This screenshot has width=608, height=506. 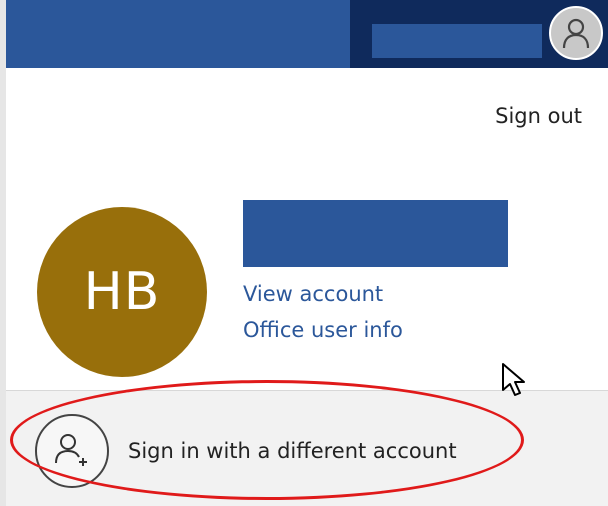 I want to click on avatar-button, so click(x=576, y=33).